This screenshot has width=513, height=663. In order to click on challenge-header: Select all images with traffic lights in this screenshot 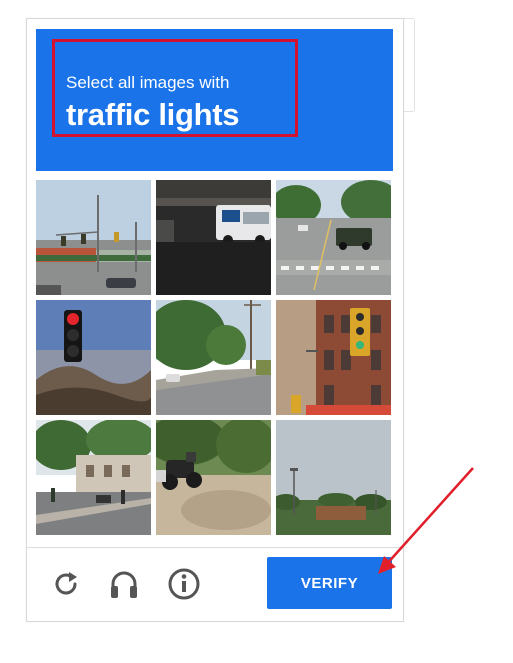, I will do `click(214, 100)`.